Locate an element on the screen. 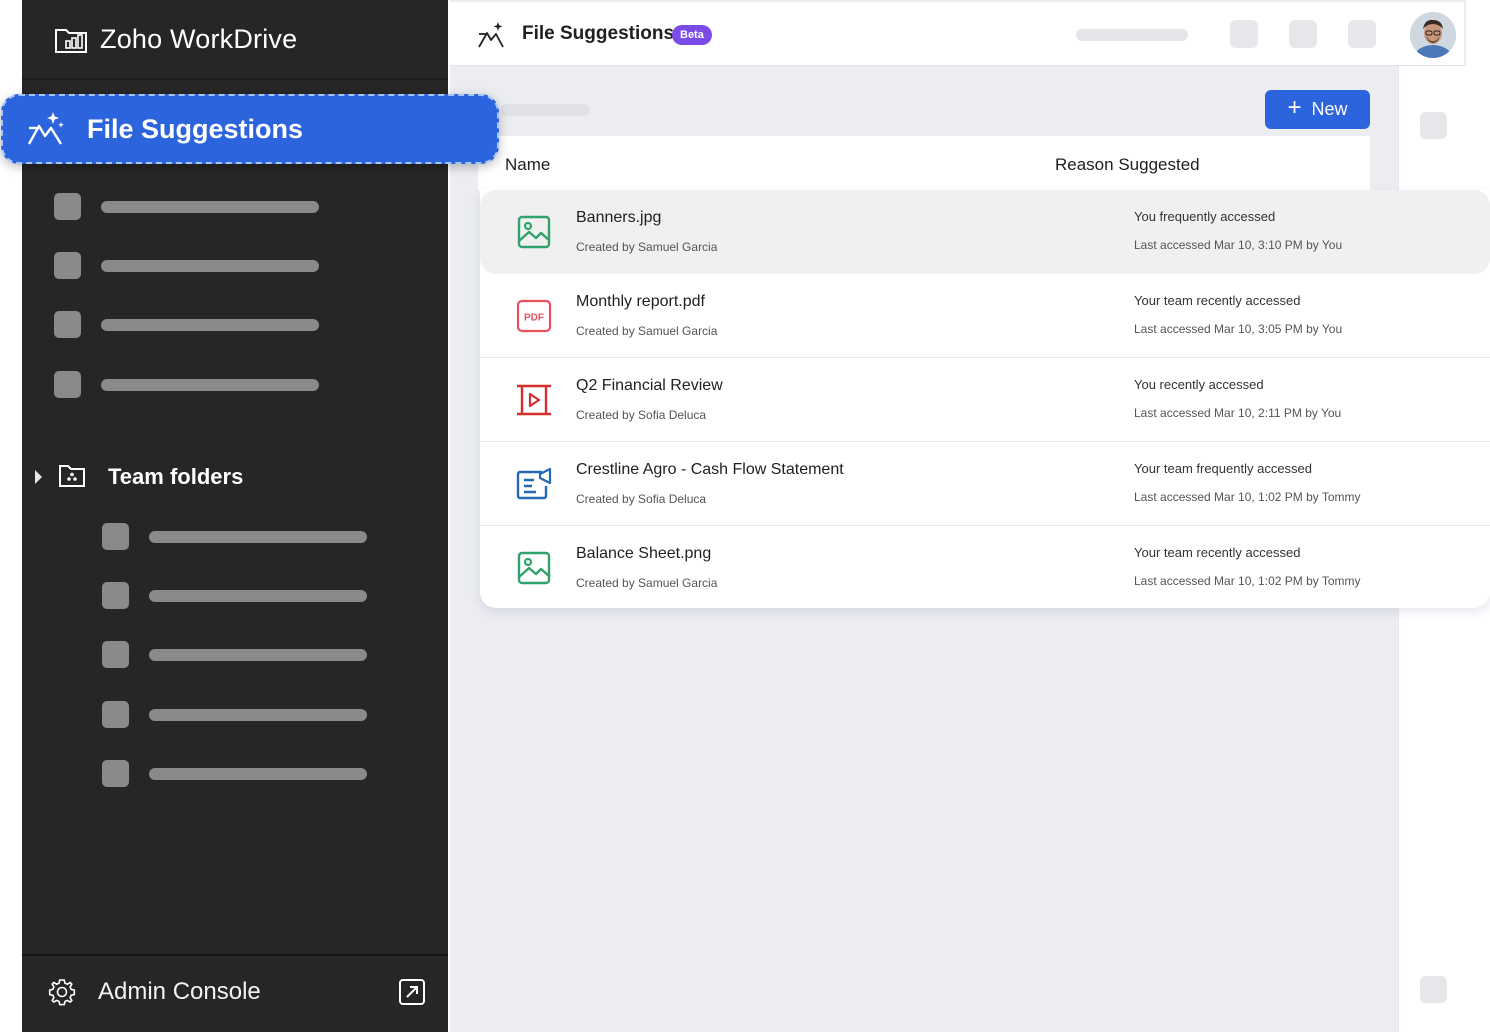 This screenshot has height=1032, width=1490. suggestion-reason: You recently accessed is located at coordinates (1199, 384).